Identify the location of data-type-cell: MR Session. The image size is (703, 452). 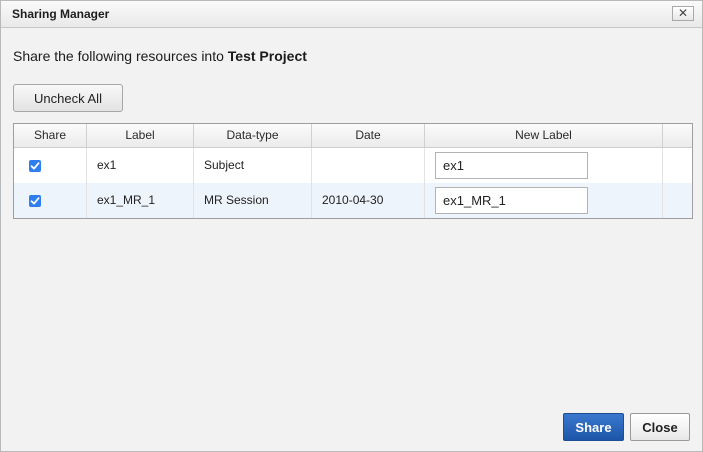
(253, 200).